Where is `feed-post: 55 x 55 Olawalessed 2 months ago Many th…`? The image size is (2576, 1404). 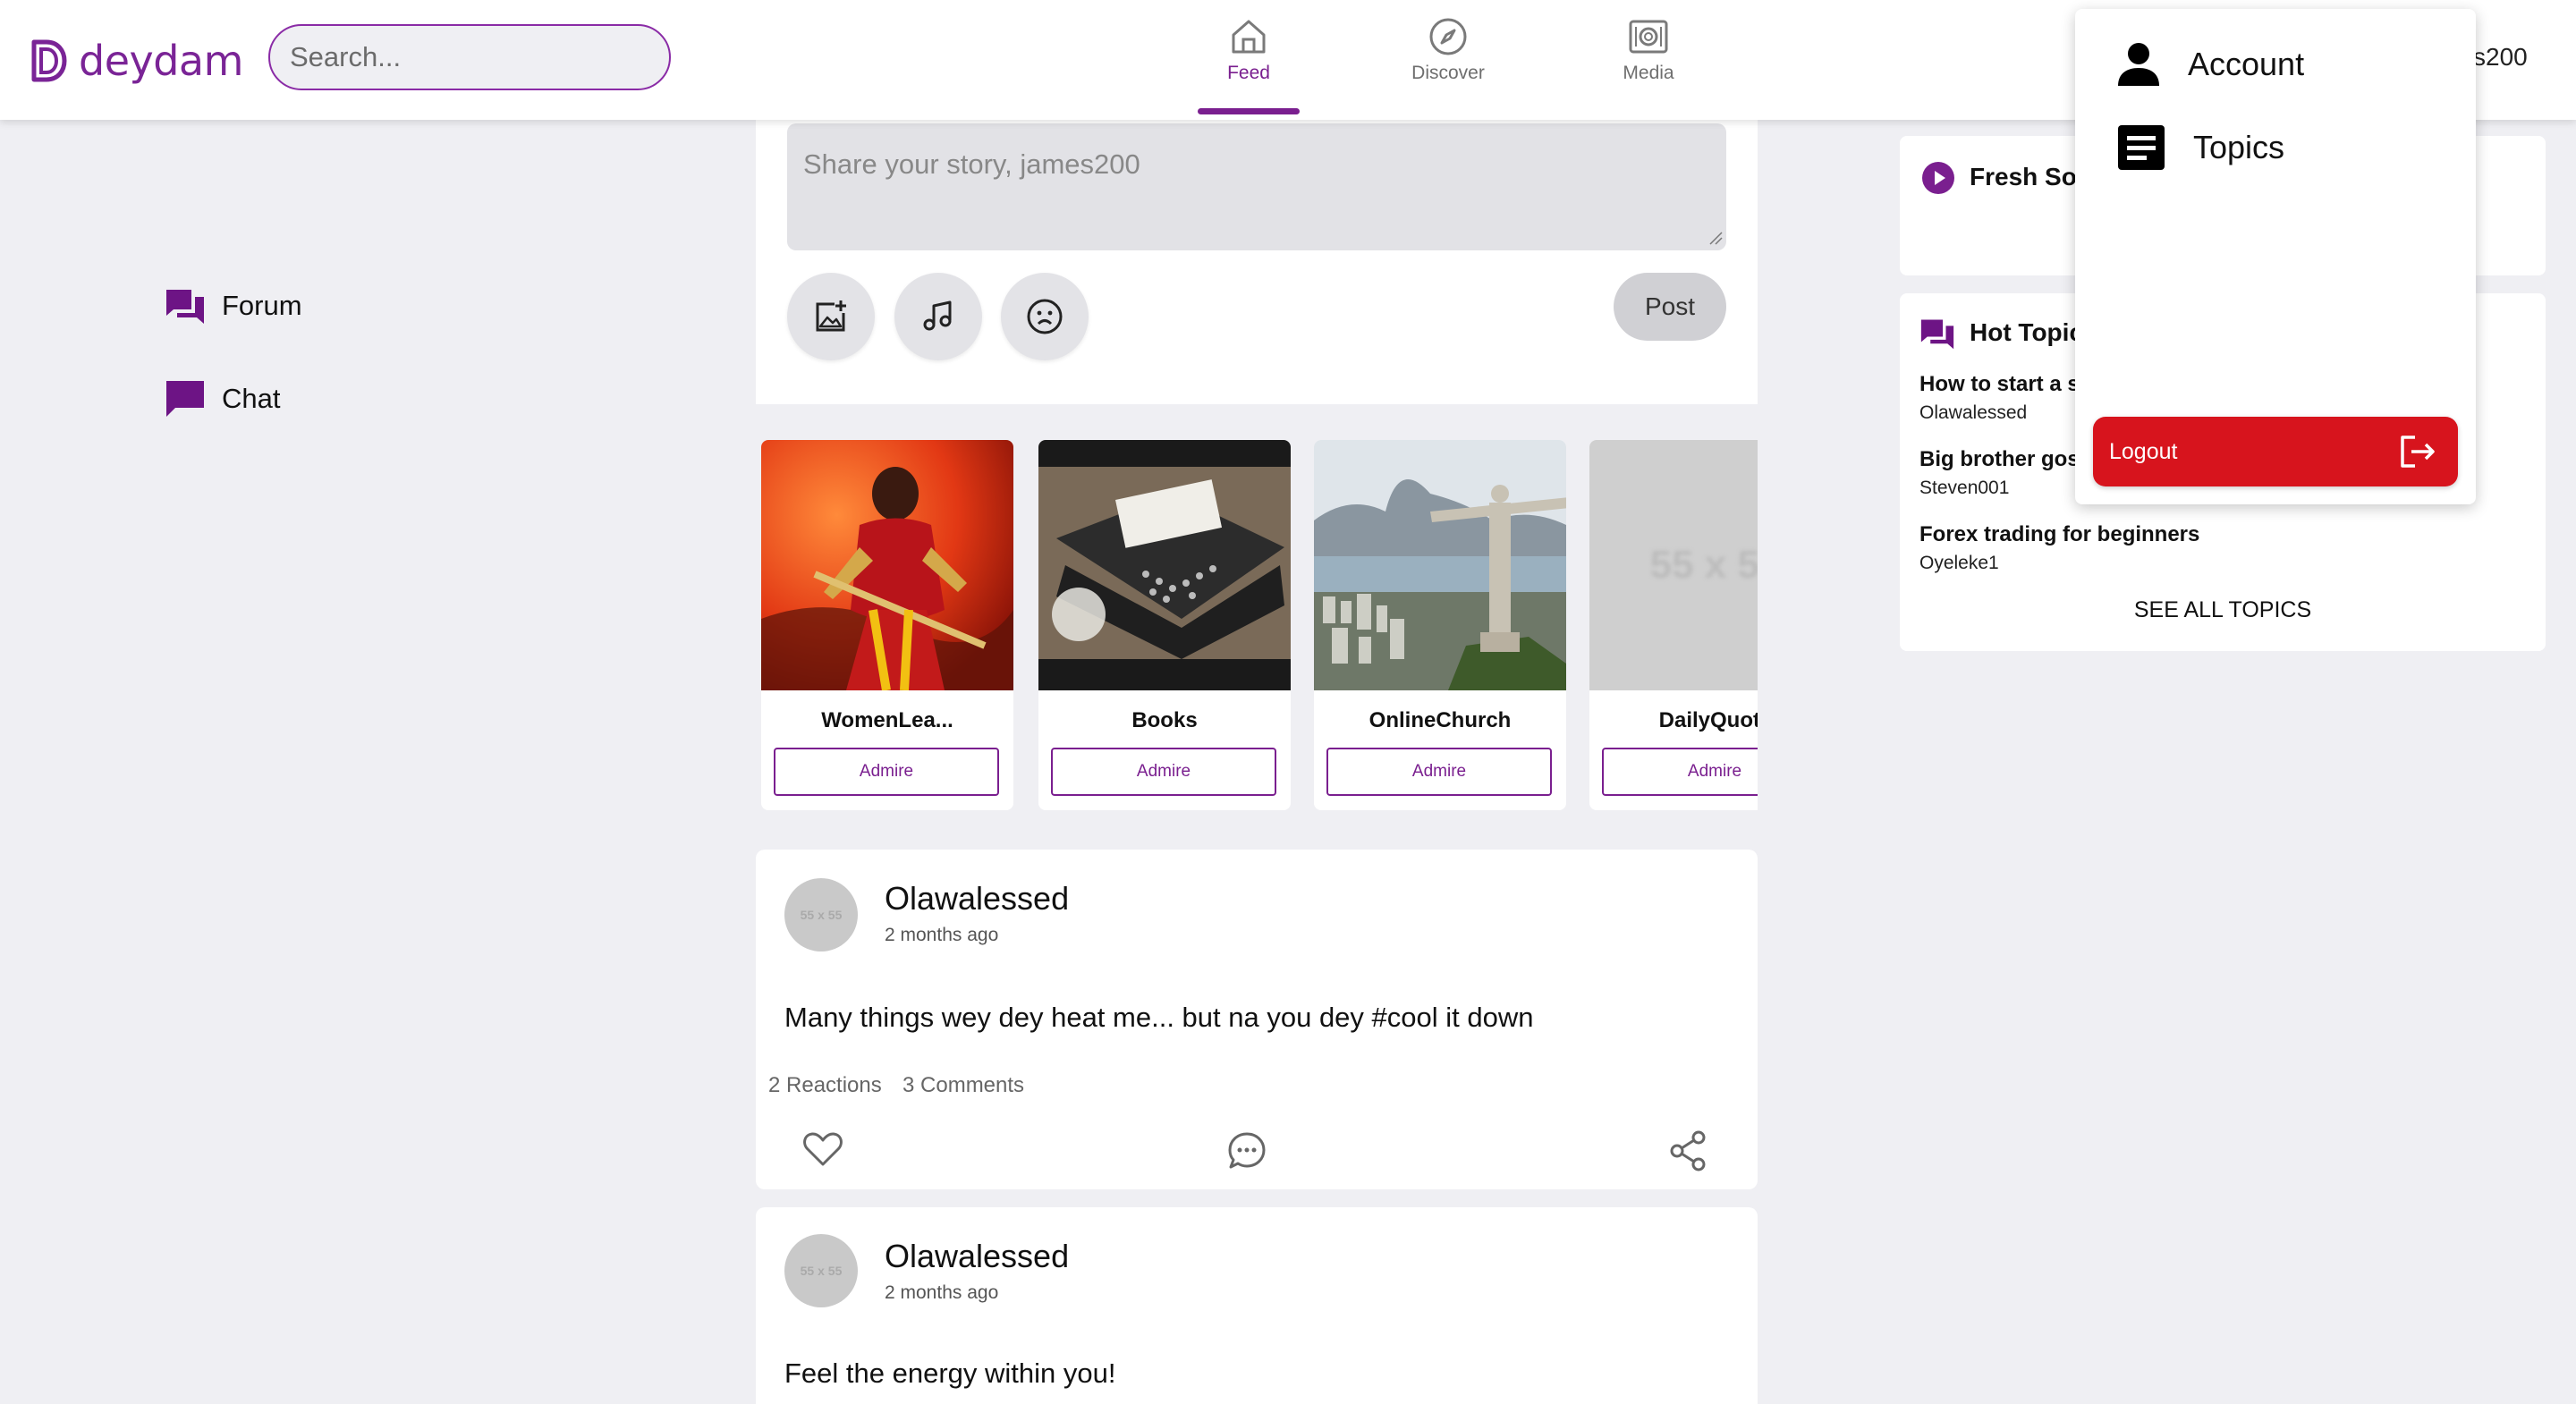 feed-post: 55 x 55 Olawalessed 2 months ago Many th… is located at coordinates (1257, 1020).